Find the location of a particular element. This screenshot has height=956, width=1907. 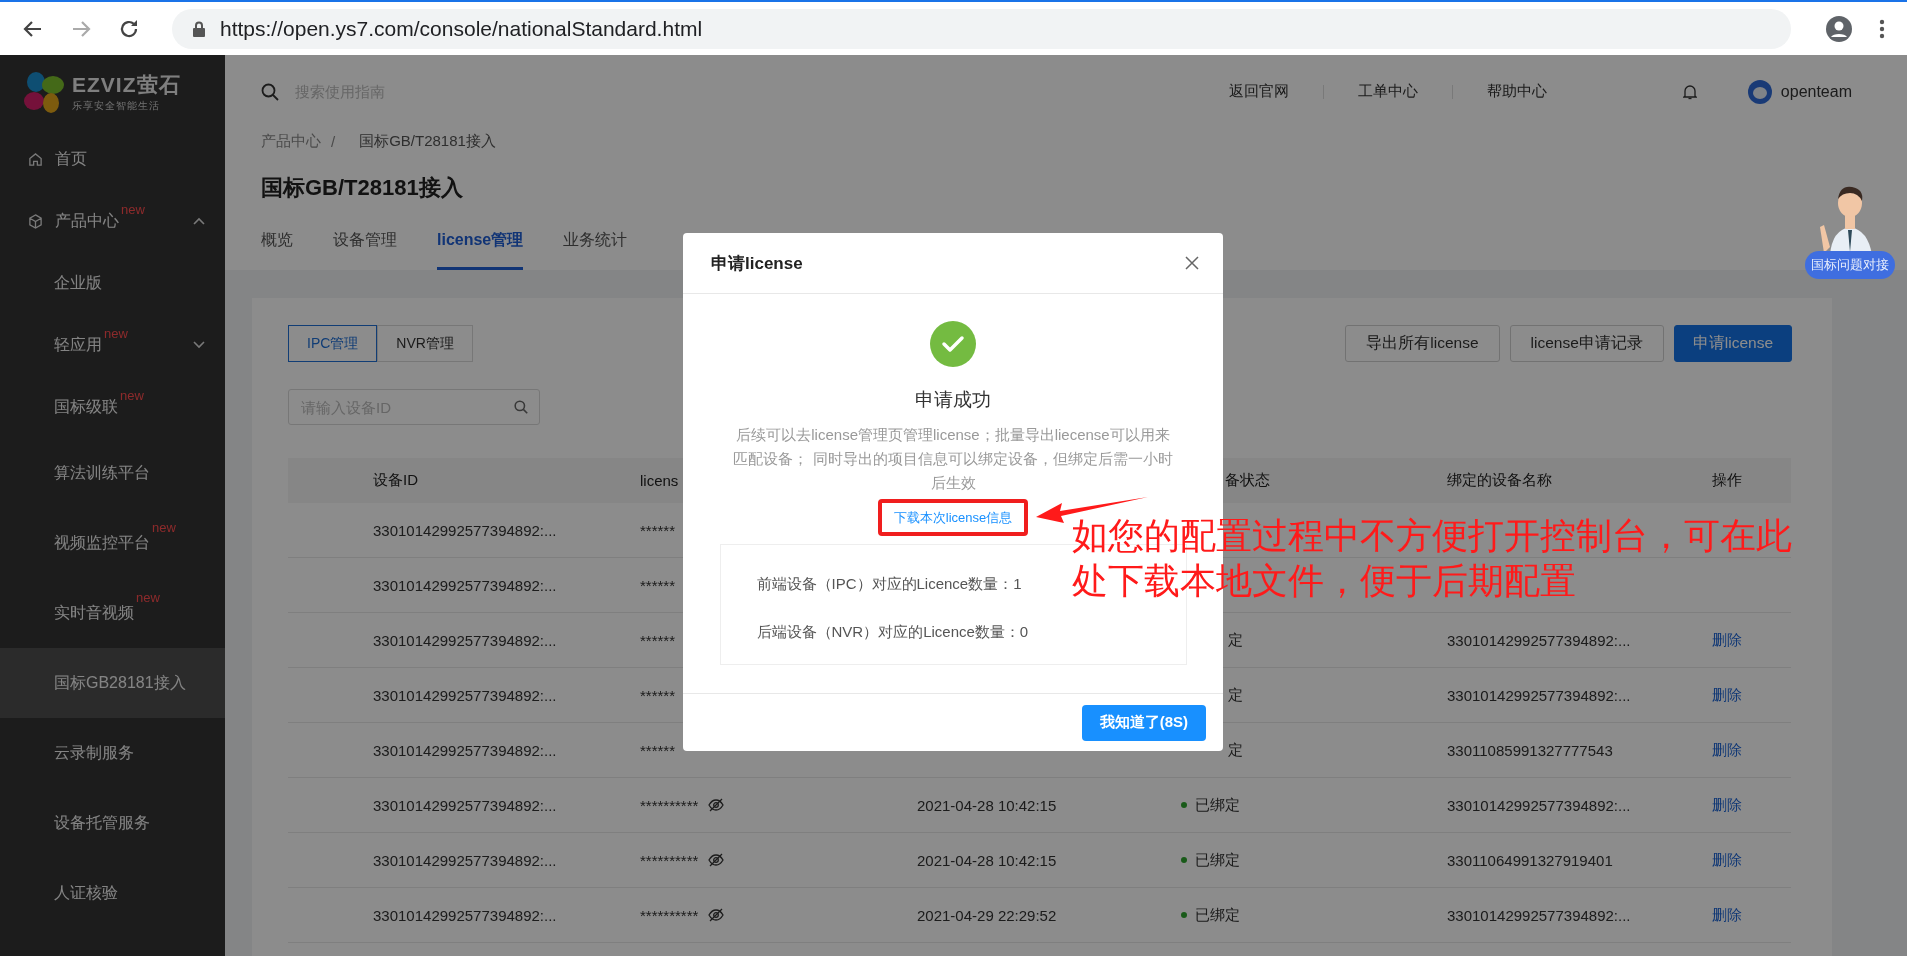

column-header: 操作 is located at coordinates (1727, 480).